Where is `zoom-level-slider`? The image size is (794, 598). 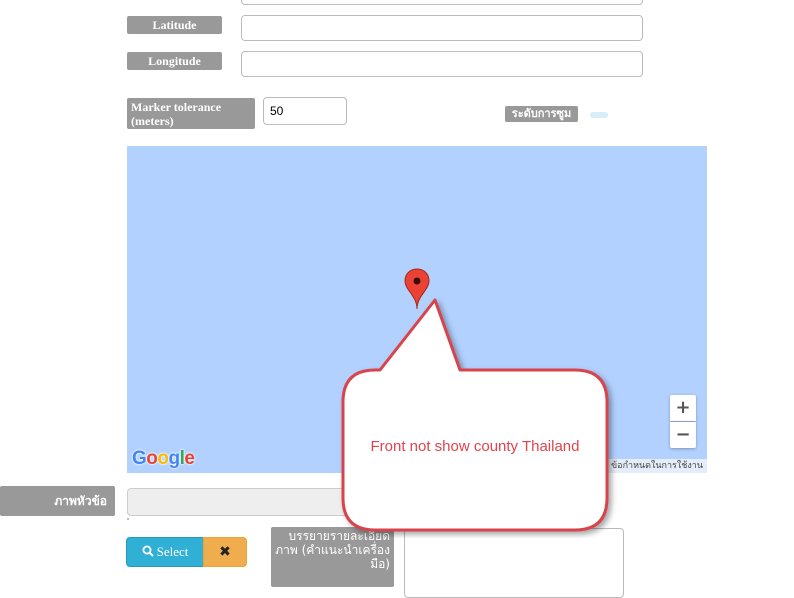 zoom-level-slider is located at coordinates (599, 115).